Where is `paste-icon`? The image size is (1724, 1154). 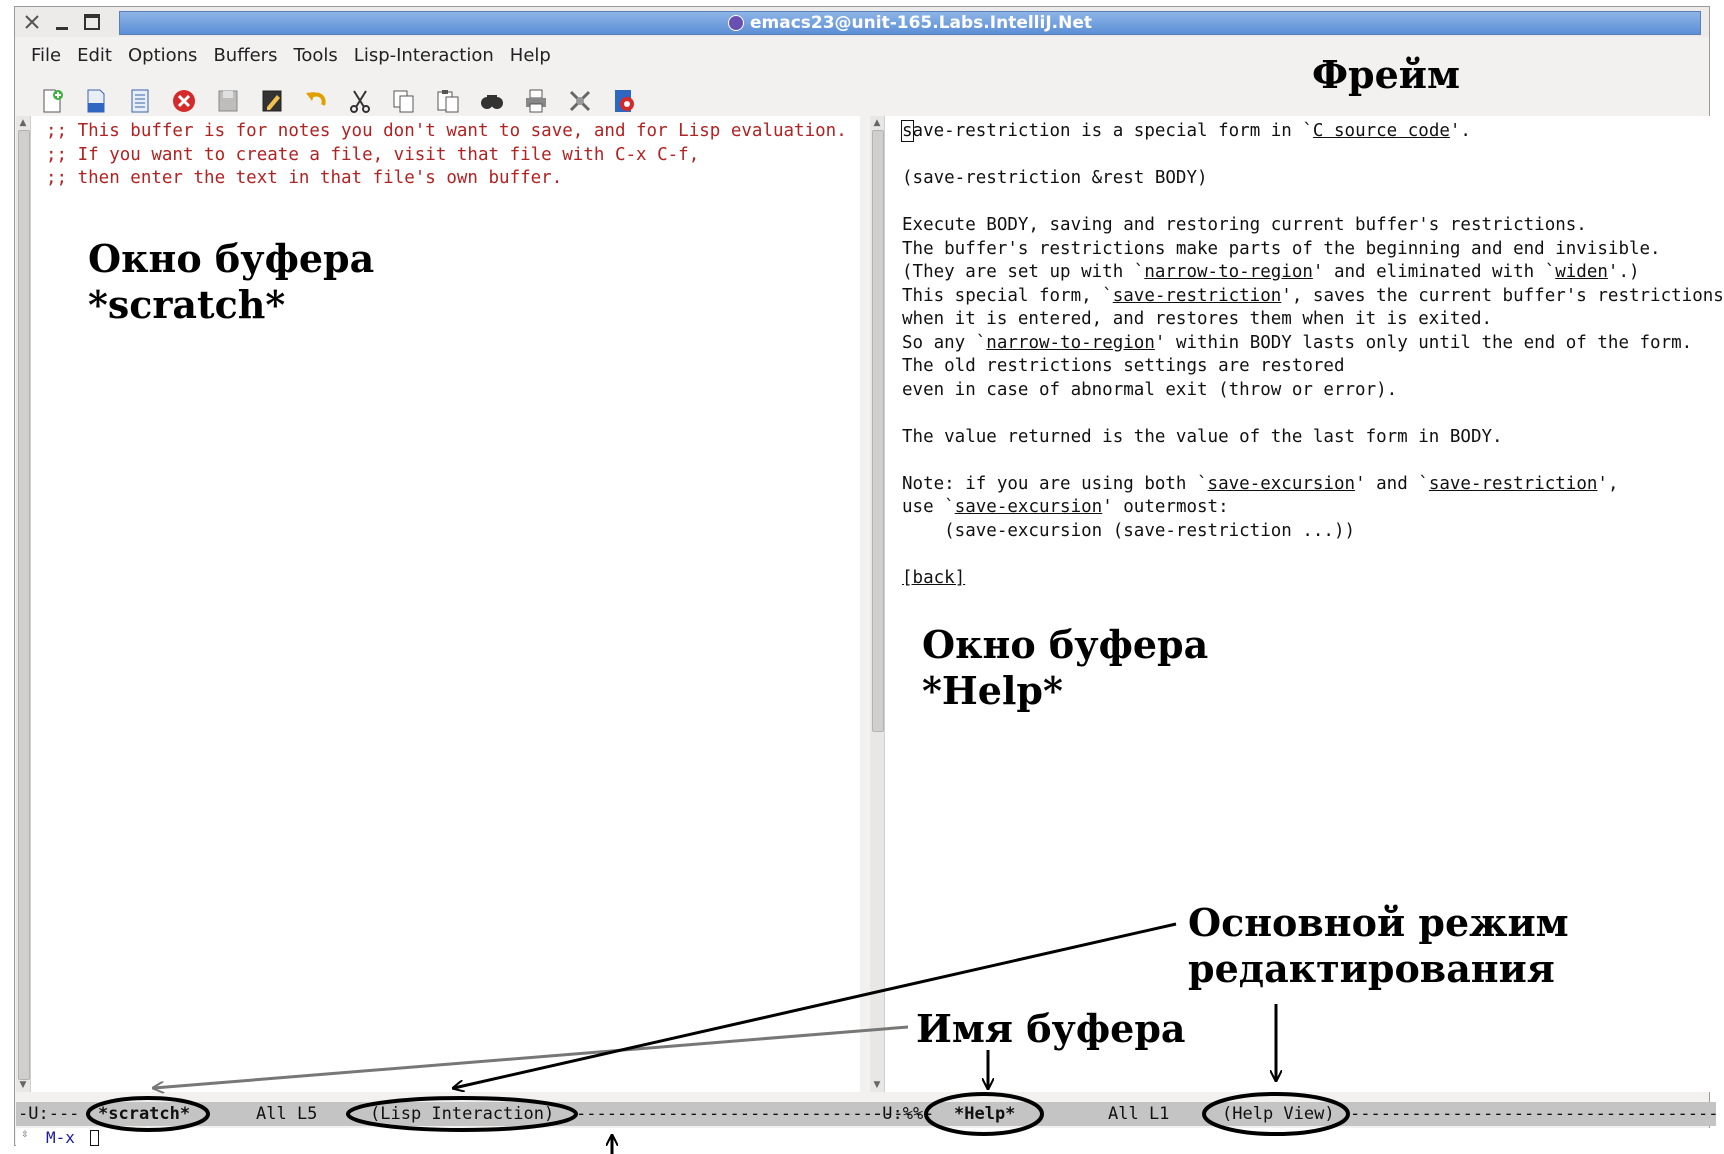 paste-icon is located at coordinates (448, 101).